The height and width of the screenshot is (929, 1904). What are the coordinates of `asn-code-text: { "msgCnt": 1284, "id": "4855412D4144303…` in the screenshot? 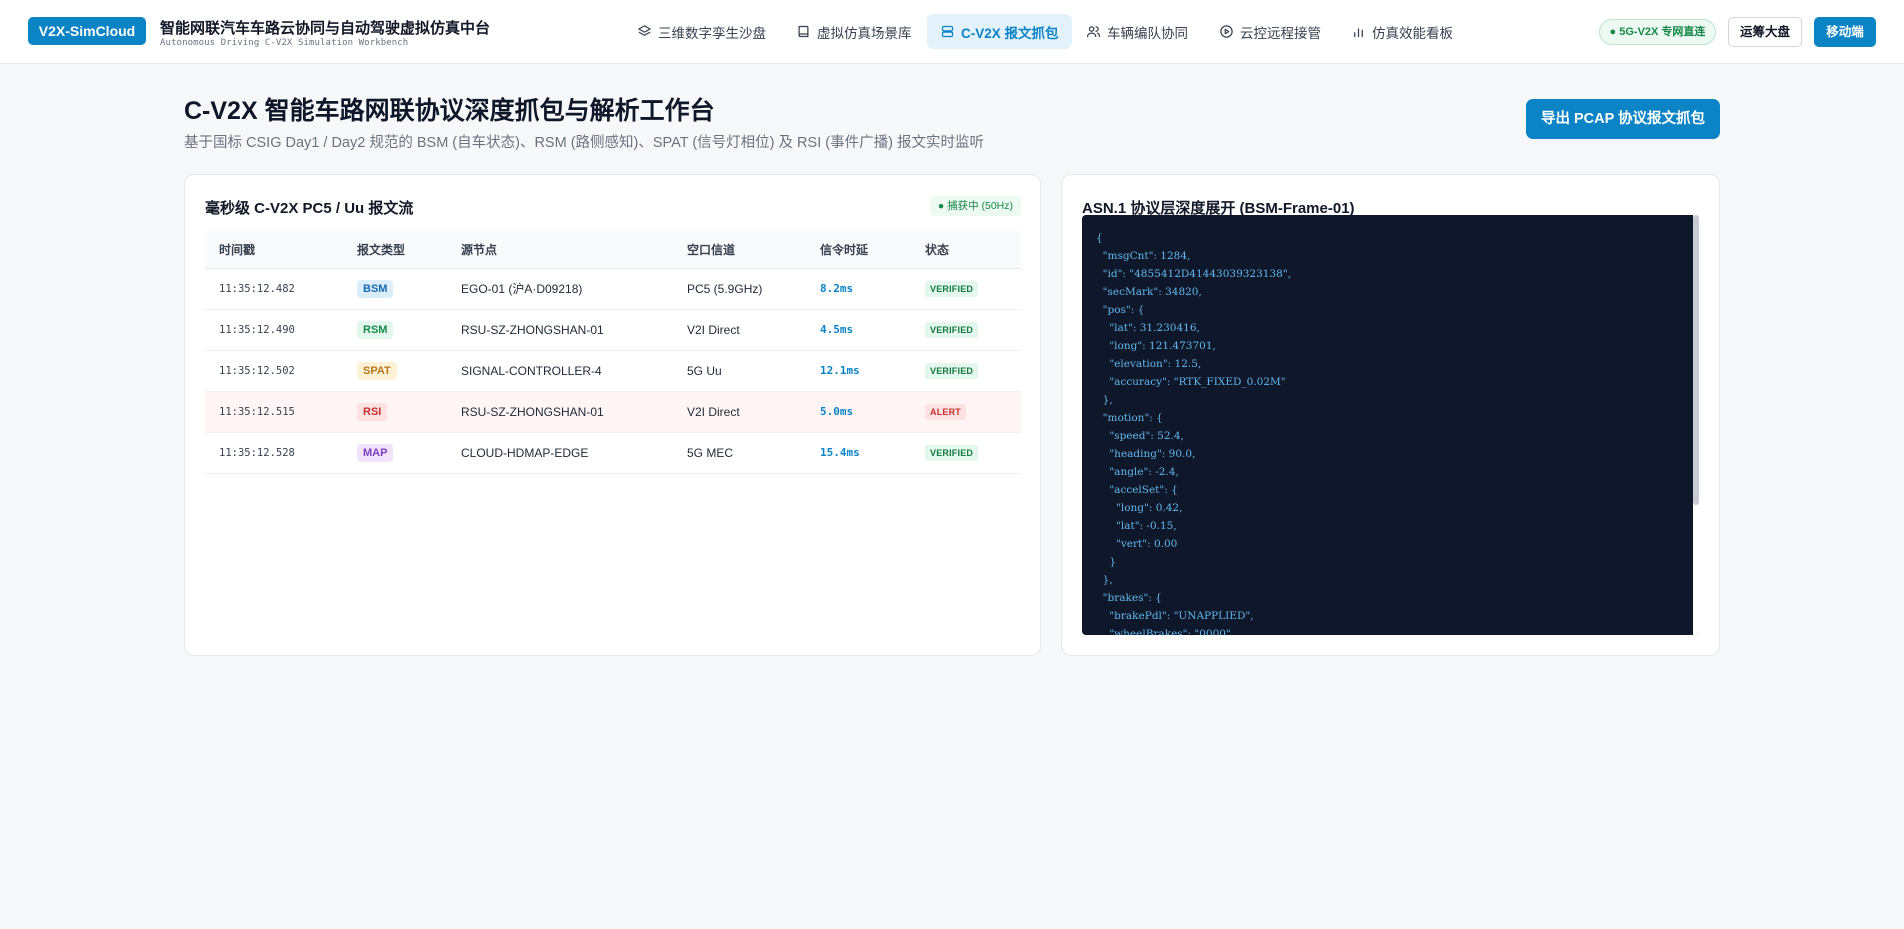 It's located at (1193, 433).